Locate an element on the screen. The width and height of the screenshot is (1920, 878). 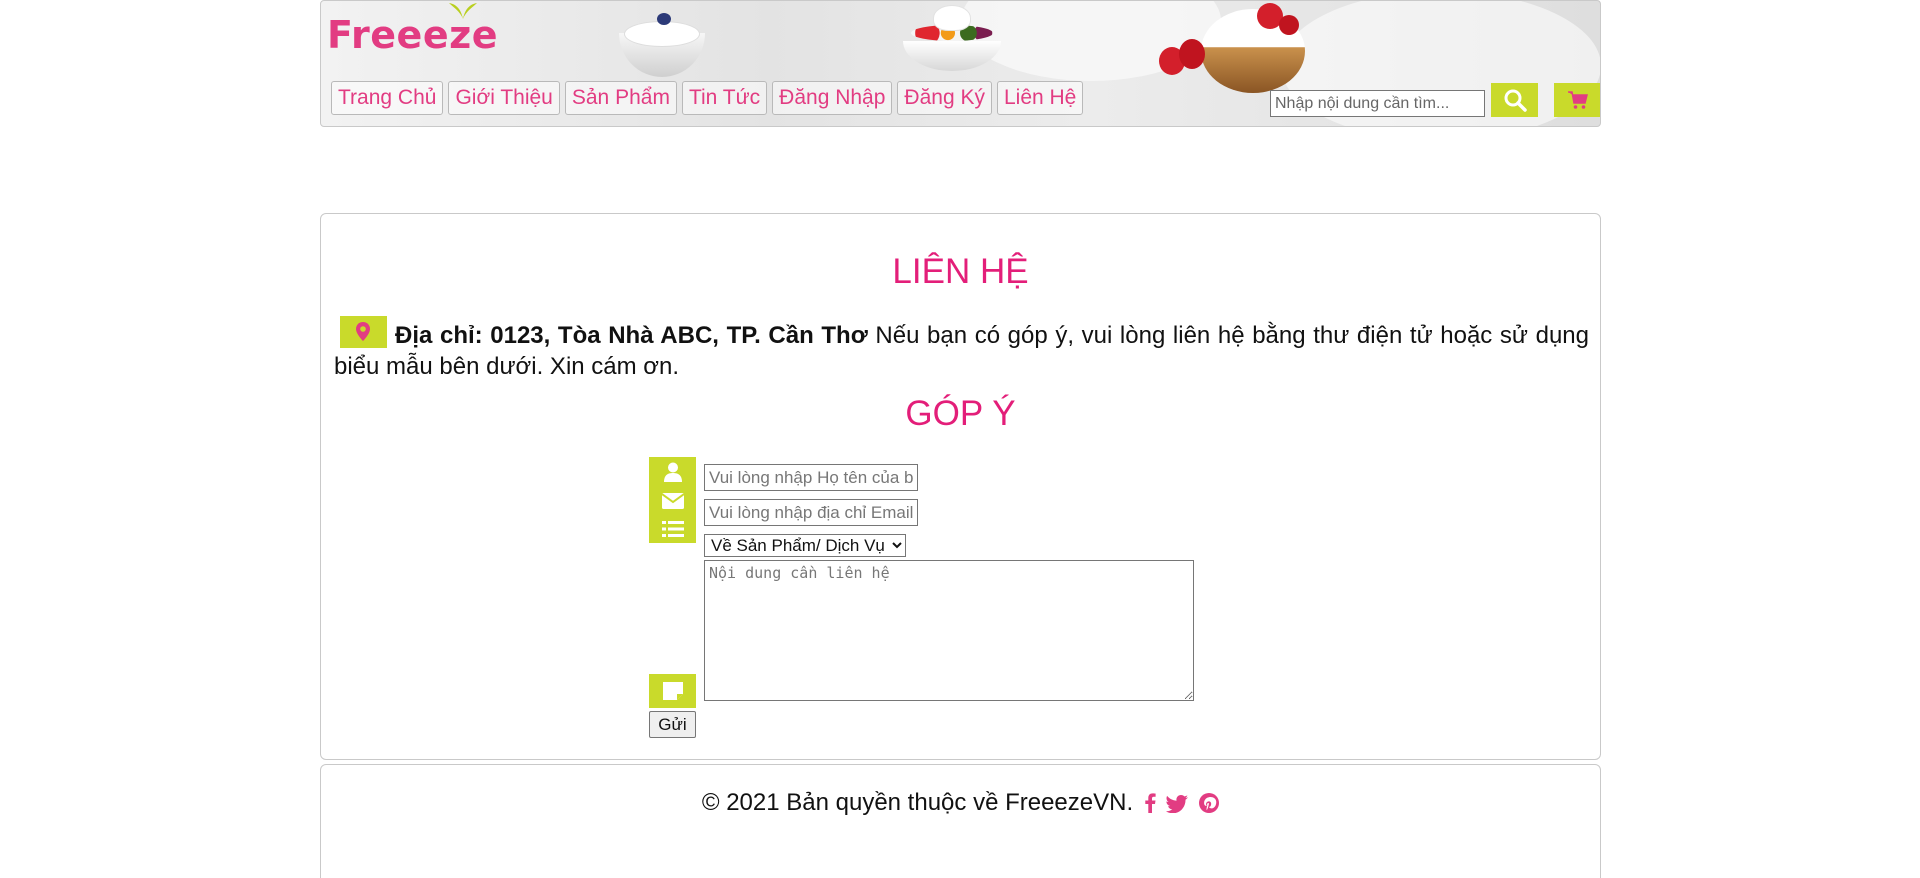
pinterest-icon is located at coordinates (1209, 806).